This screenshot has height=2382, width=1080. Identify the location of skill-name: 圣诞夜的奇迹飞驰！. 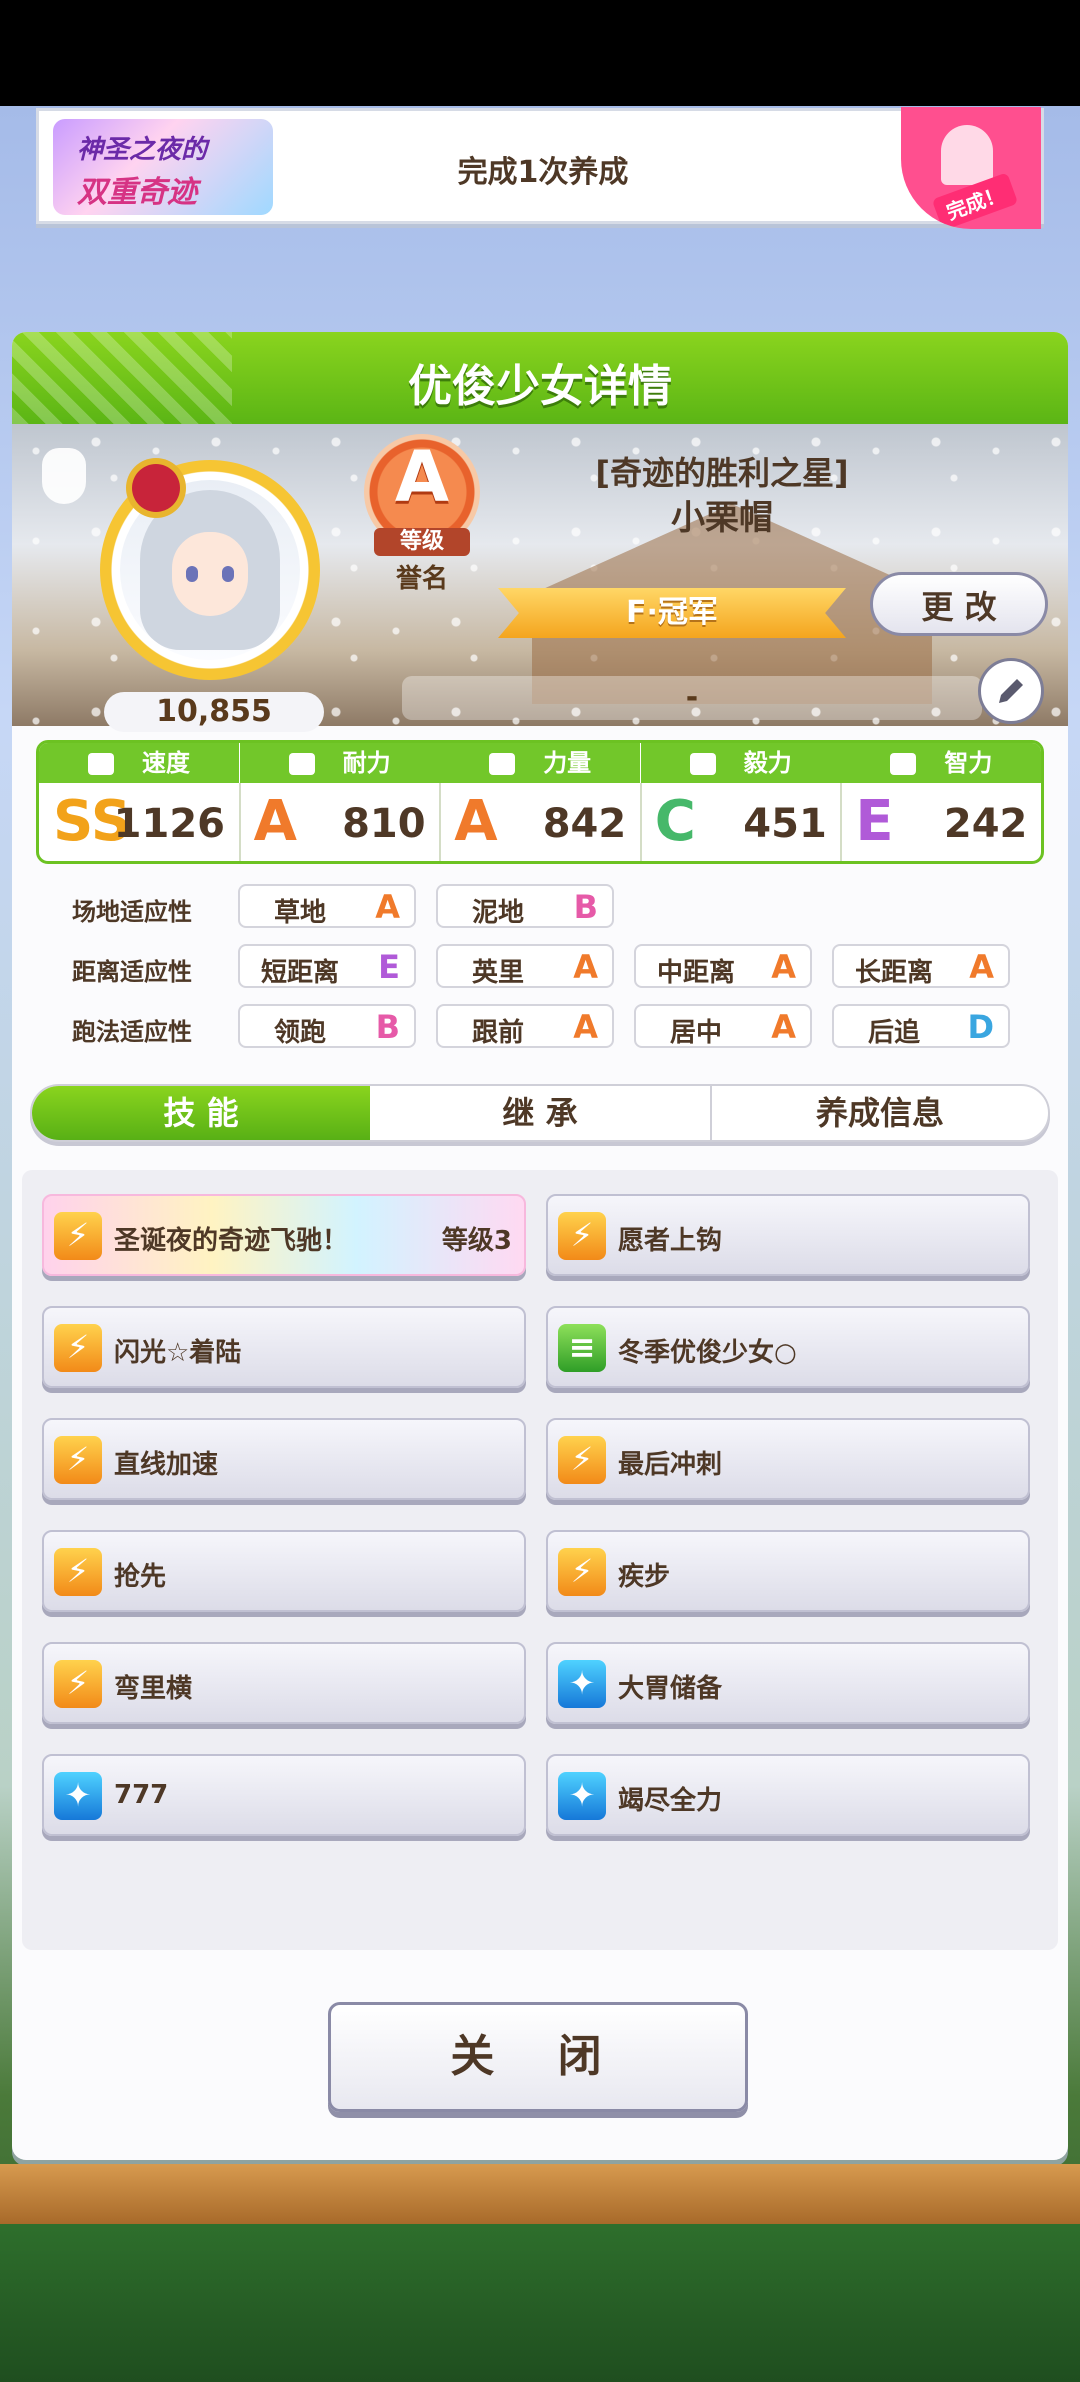
(231, 1241).